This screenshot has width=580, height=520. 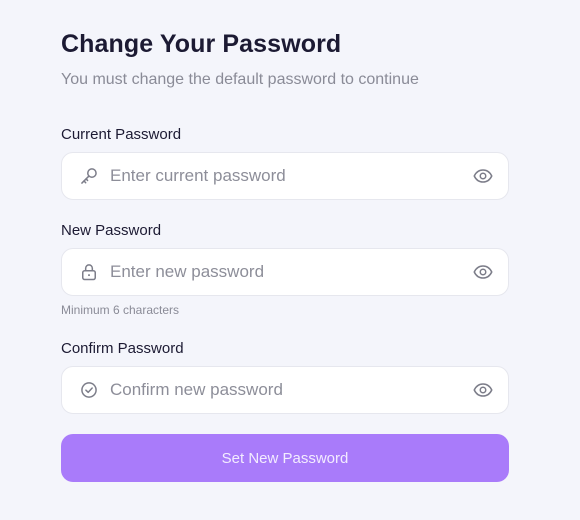 What do you see at coordinates (89, 390) in the screenshot?
I see `check-circle-icon` at bounding box center [89, 390].